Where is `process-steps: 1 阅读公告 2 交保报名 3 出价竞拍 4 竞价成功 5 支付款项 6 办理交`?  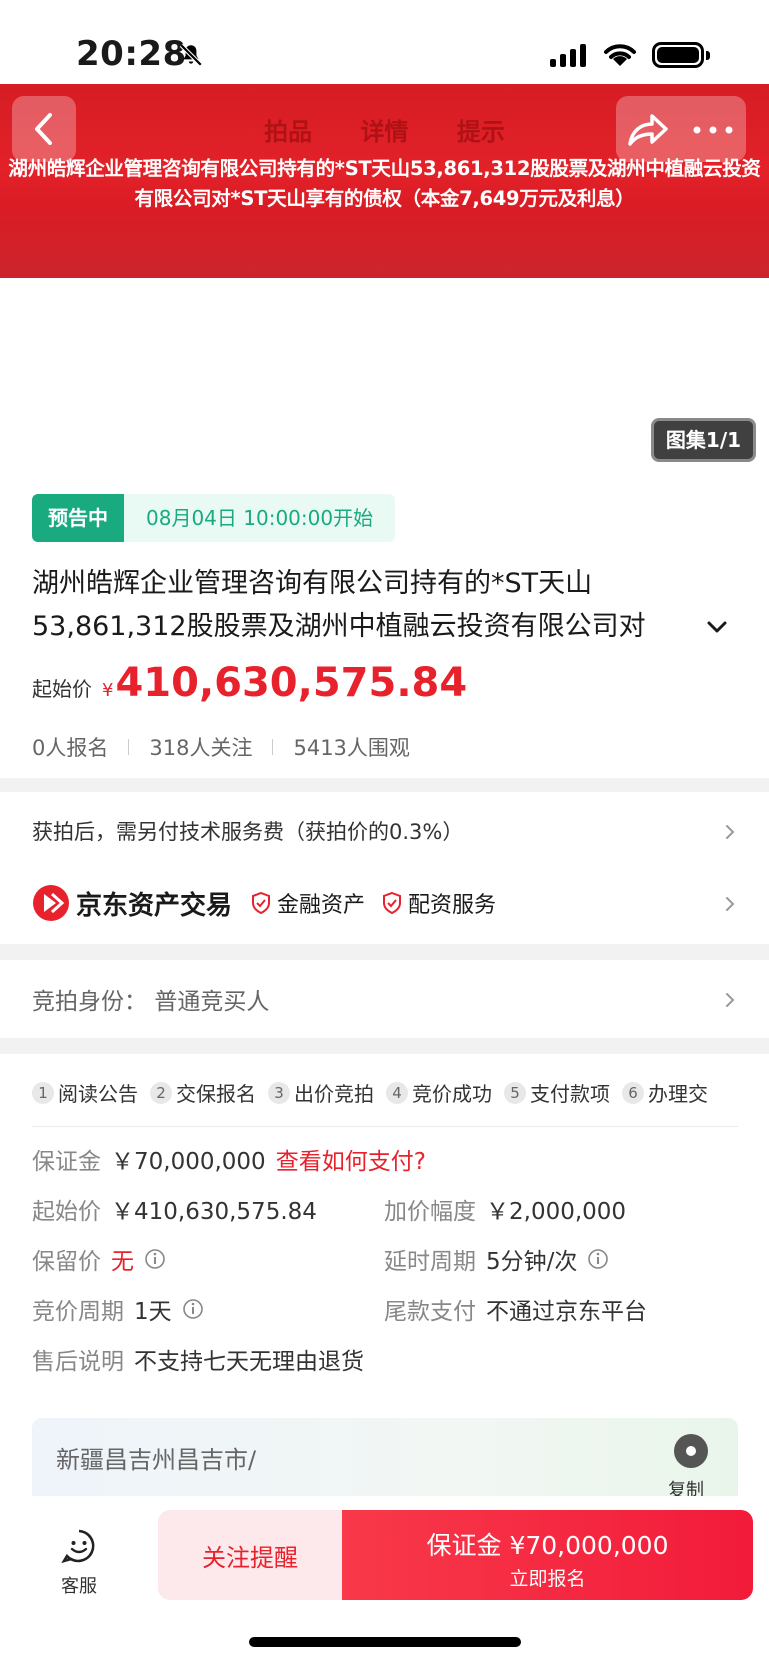
process-steps: 1 阅读公告 2 交保报名 3 出价竞拍 4 竞价成功 5 支付款项 6 办理交 is located at coordinates (376, 1092).